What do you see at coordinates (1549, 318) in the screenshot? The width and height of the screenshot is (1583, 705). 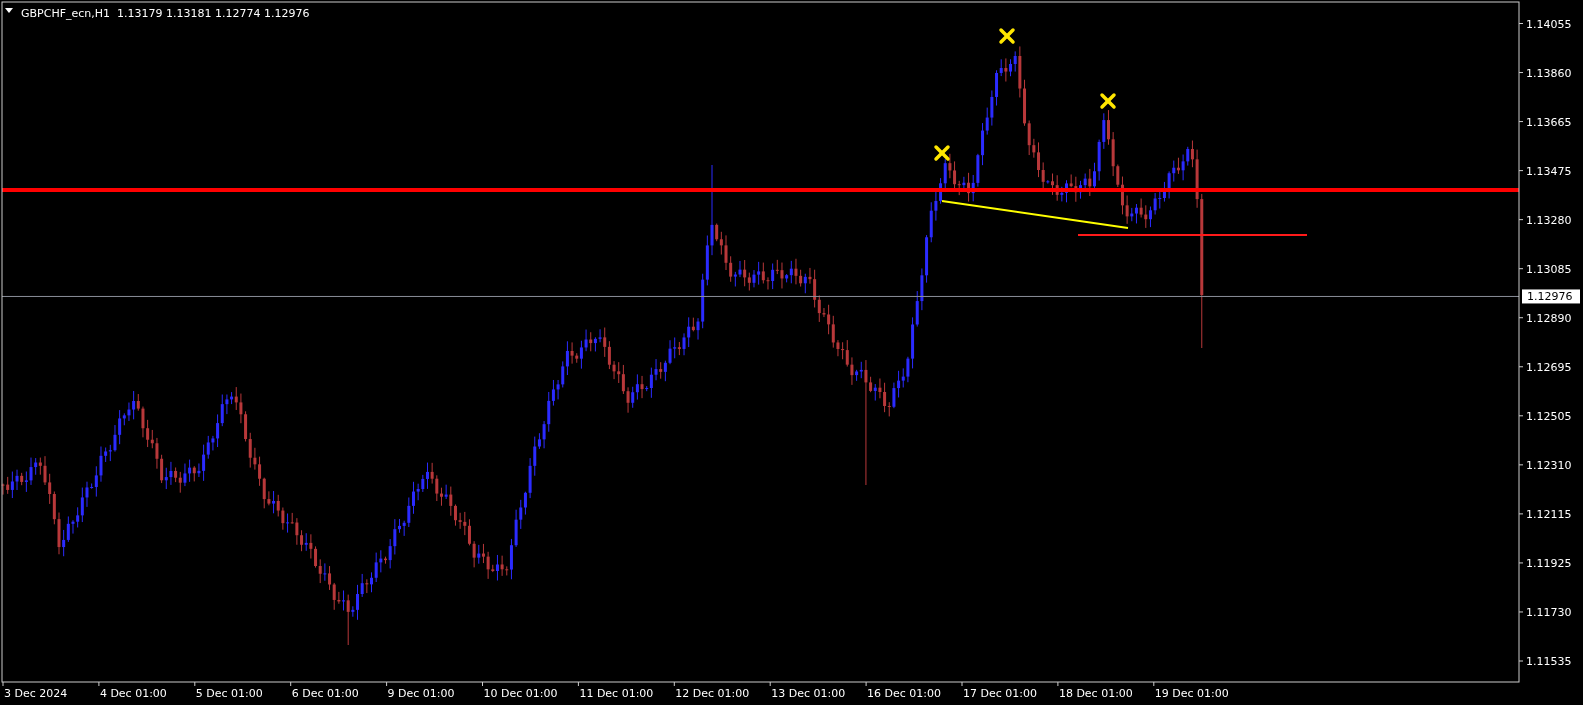 I see `price-label: 1.12890` at bounding box center [1549, 318].